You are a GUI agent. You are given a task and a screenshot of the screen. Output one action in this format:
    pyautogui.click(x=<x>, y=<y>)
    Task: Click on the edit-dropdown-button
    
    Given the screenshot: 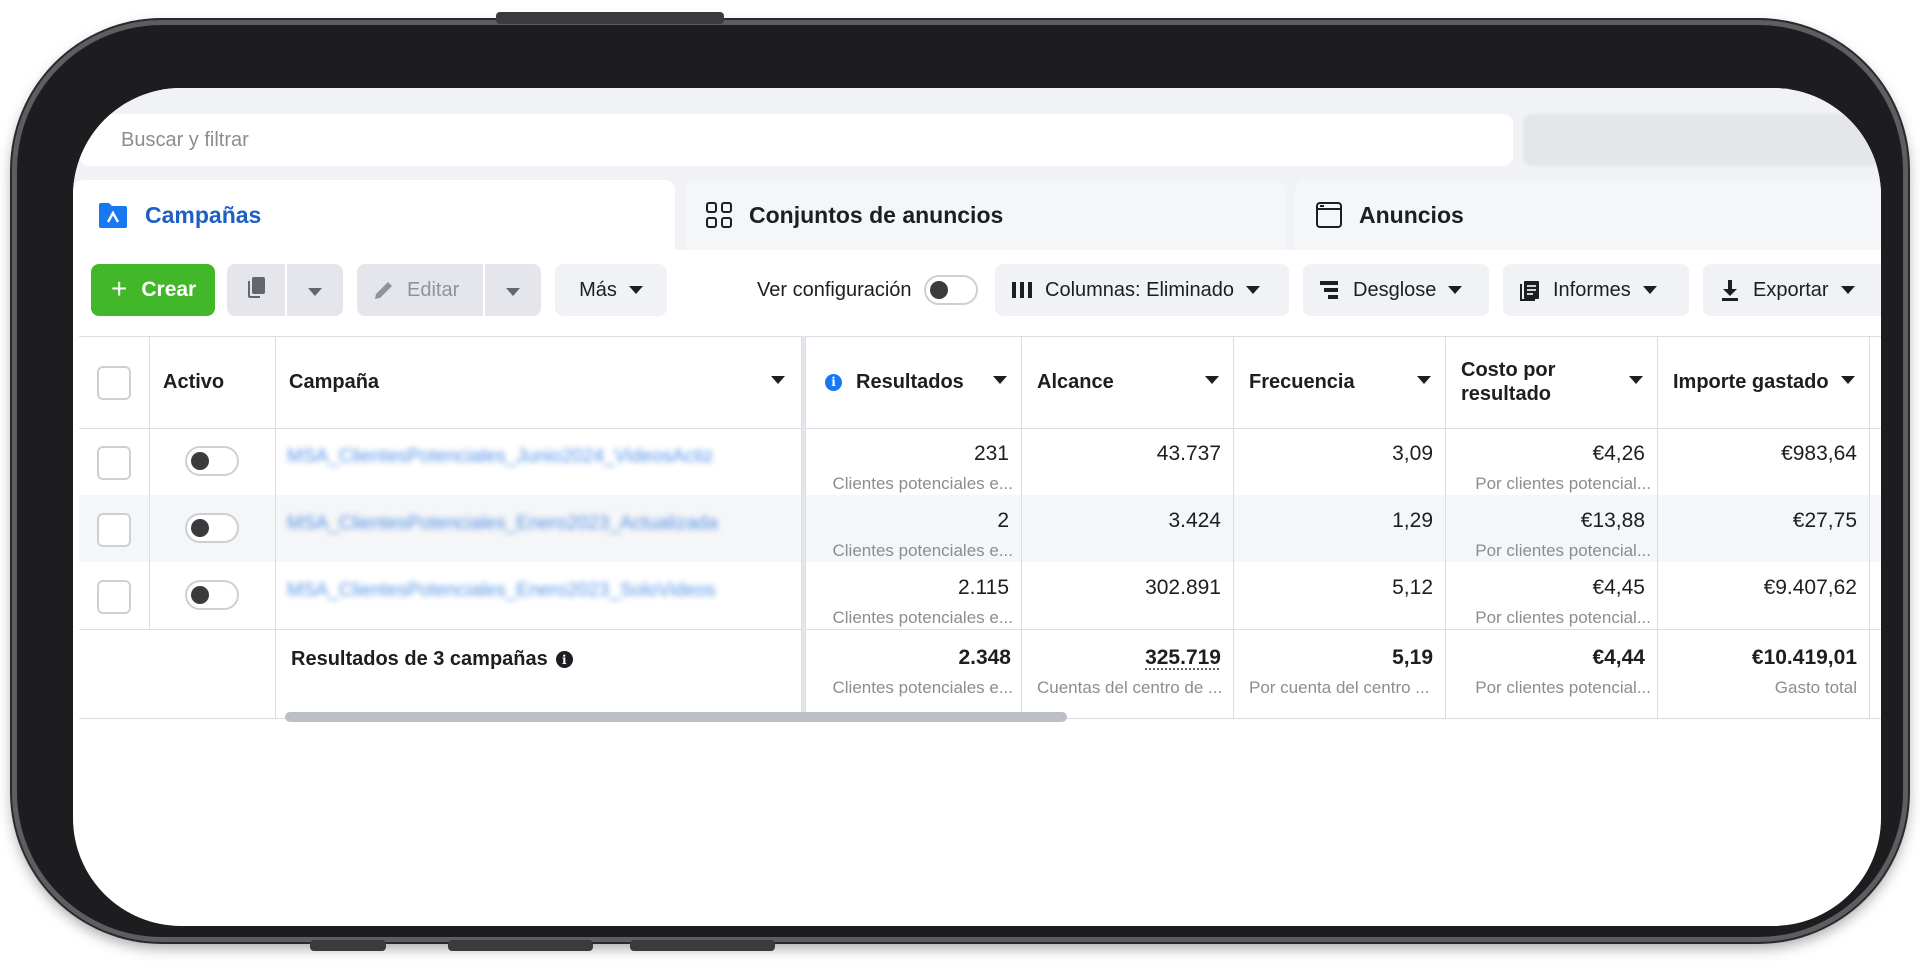 What is the action you would take?
    pyautogui.click(x=513, y=290)
    